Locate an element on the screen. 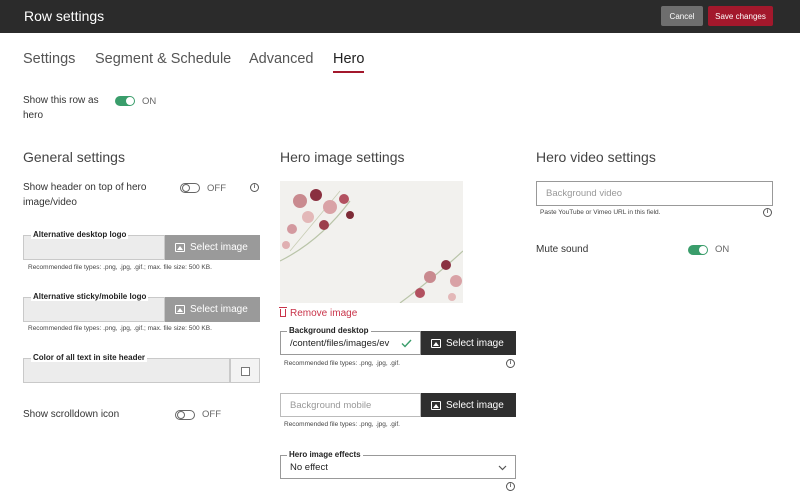  tab-segment-schedule: Segment & Schedule is located at coordinates (163, 59).